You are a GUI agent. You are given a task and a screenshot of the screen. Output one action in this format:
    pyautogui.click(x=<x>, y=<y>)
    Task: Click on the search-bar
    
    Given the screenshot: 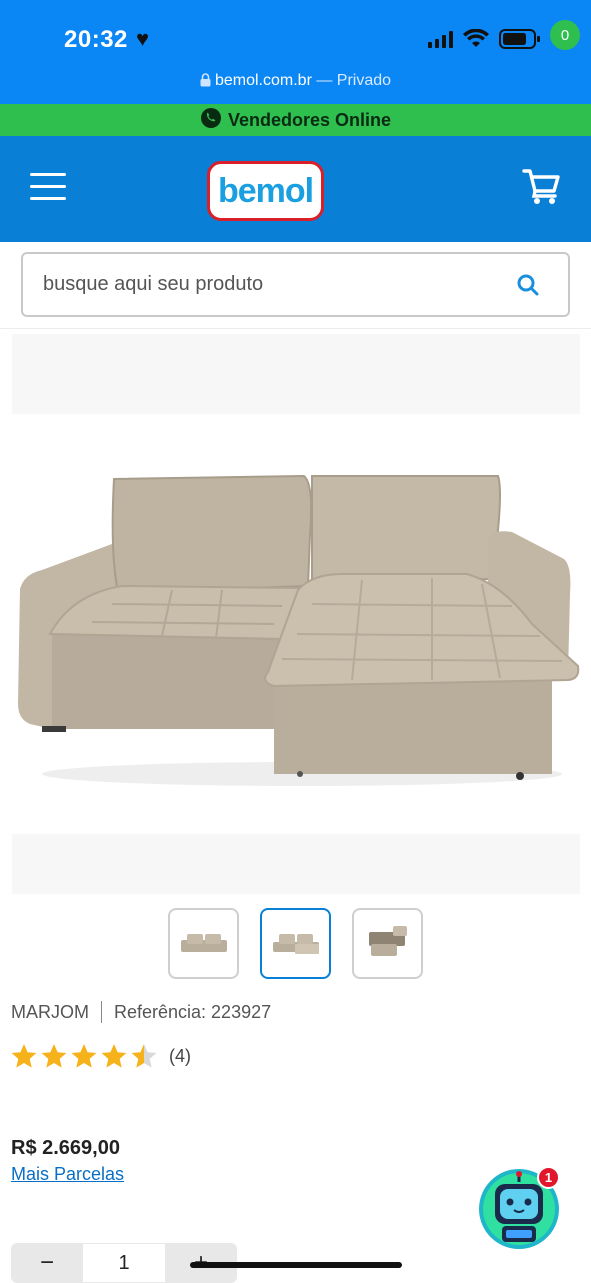 What is the action you would take?
    pyautogui.click(x=295, y=284)
    